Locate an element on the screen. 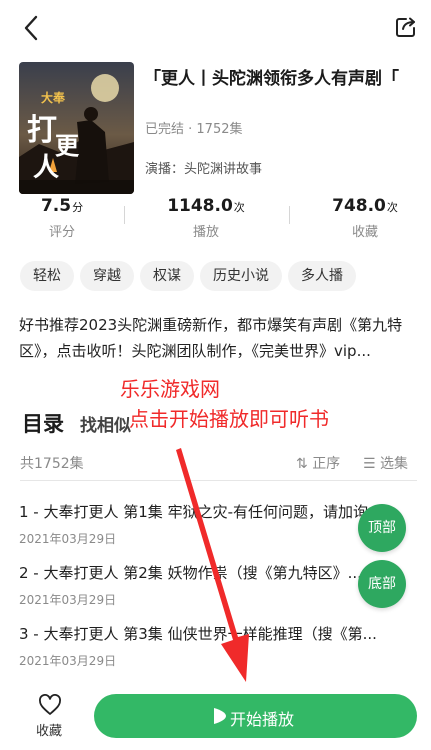 The width and height of the screenshot is (431, 750). stats-row: 7.5分 评分 1148.0次 播放 748.0次 收藏 is located at coordinates (215, 219).